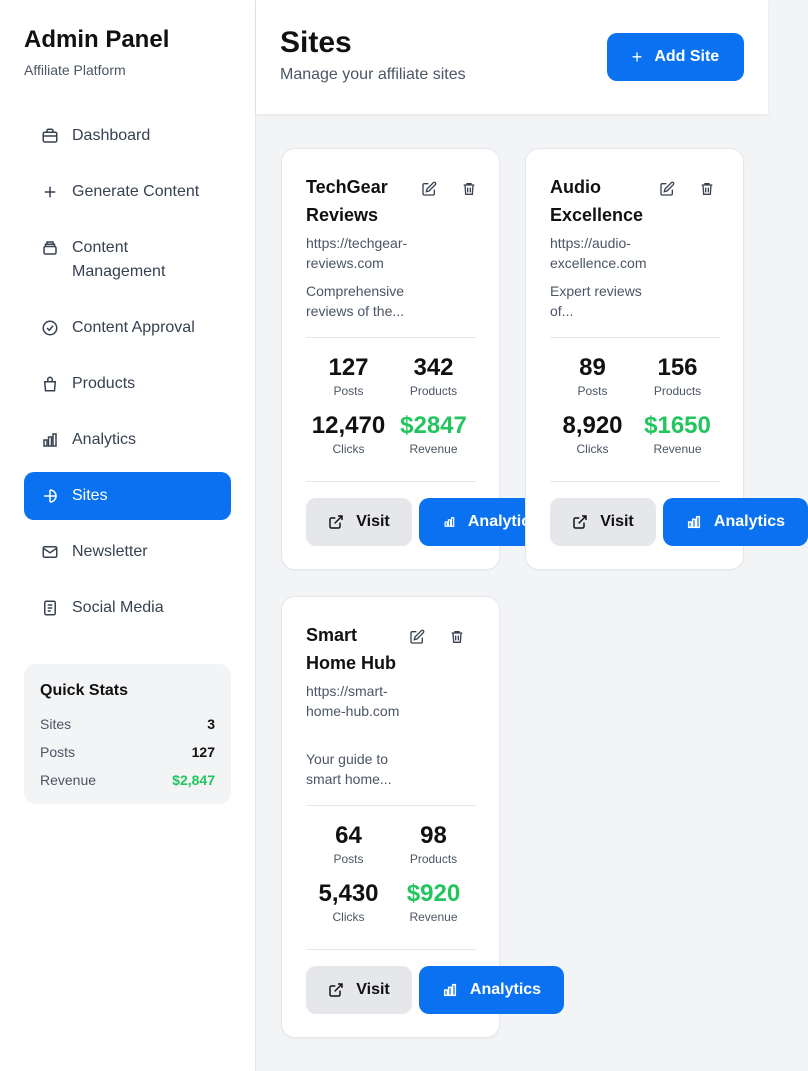 This screenshot has width=808, height=1071. I want to click on sidebar-item-dashboard: Dashboard, so click(127, 136).